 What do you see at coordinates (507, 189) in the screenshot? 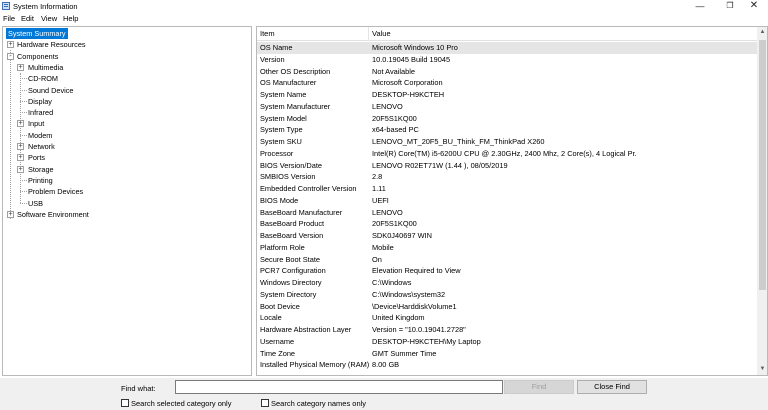
I see `table-row: Embedded Controller Version 1.11` at bounding box center [507, 189].